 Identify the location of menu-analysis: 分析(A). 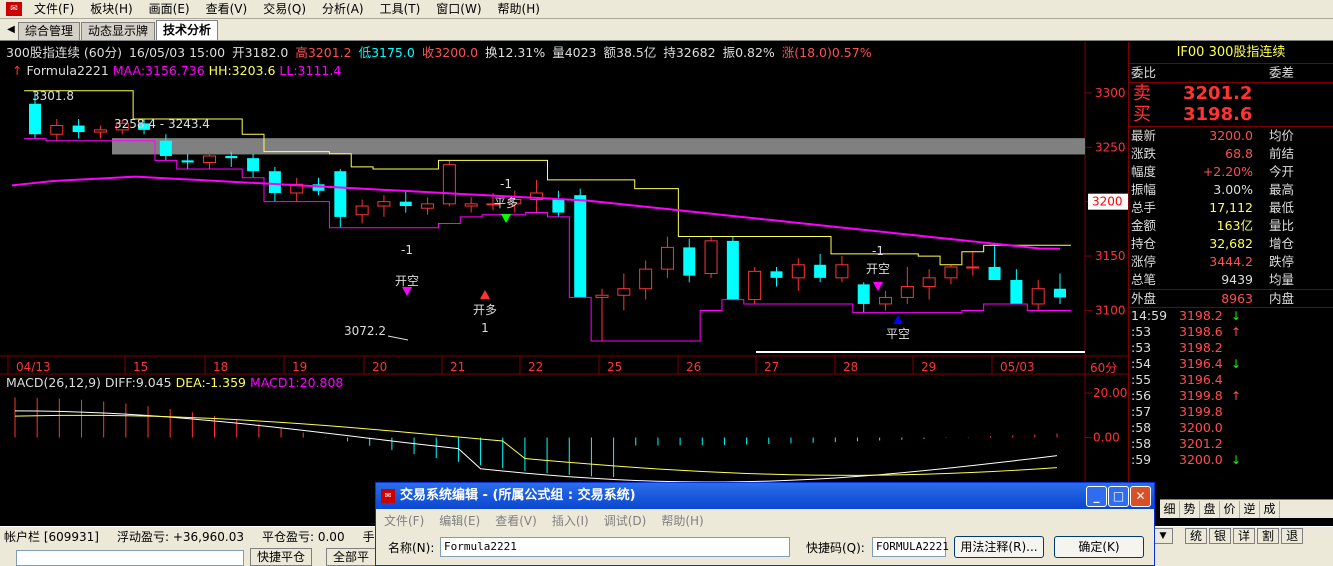
(343, 9).